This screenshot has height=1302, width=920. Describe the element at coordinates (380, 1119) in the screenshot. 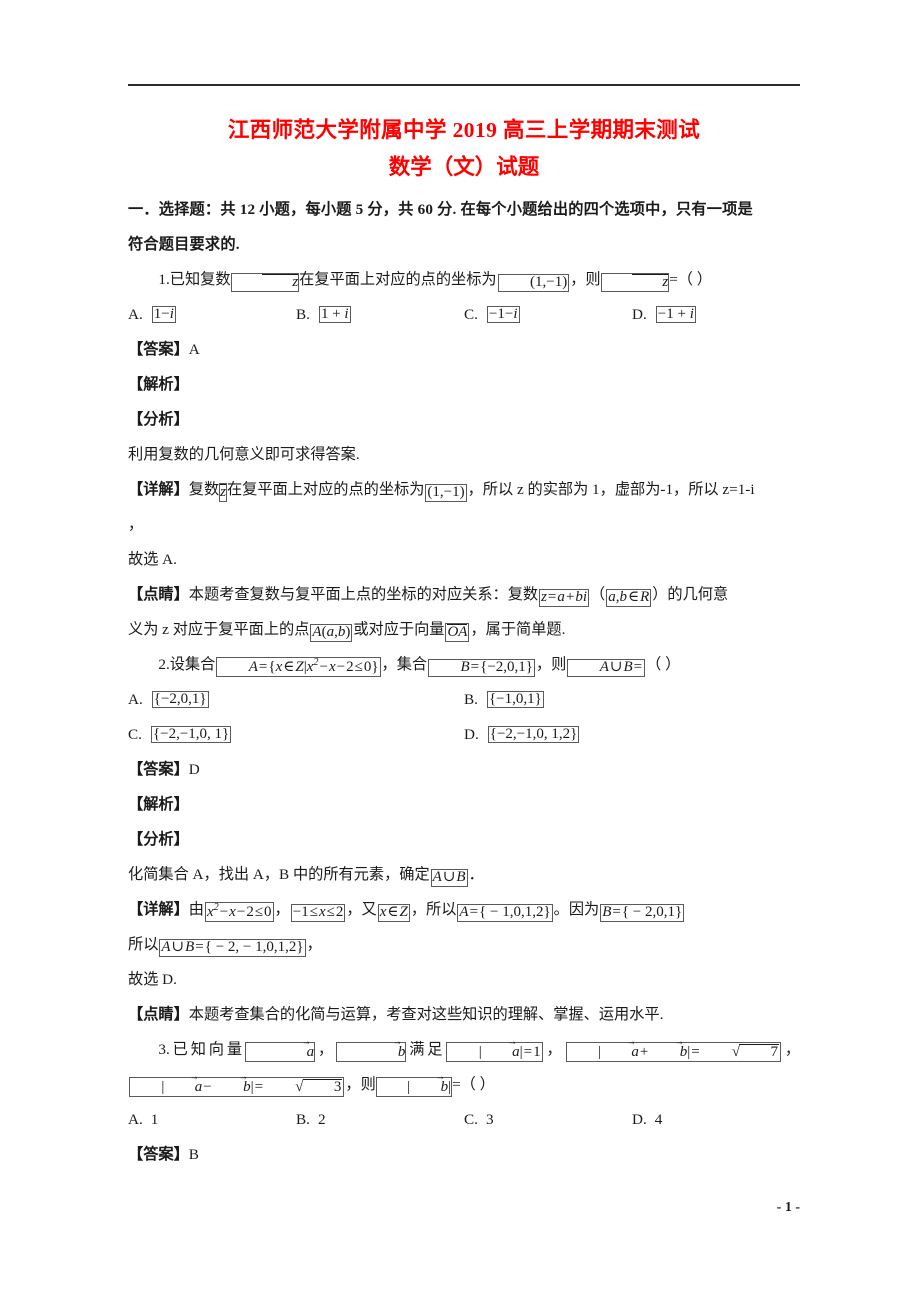

I see `q3-option-b: B. 2` at that location.